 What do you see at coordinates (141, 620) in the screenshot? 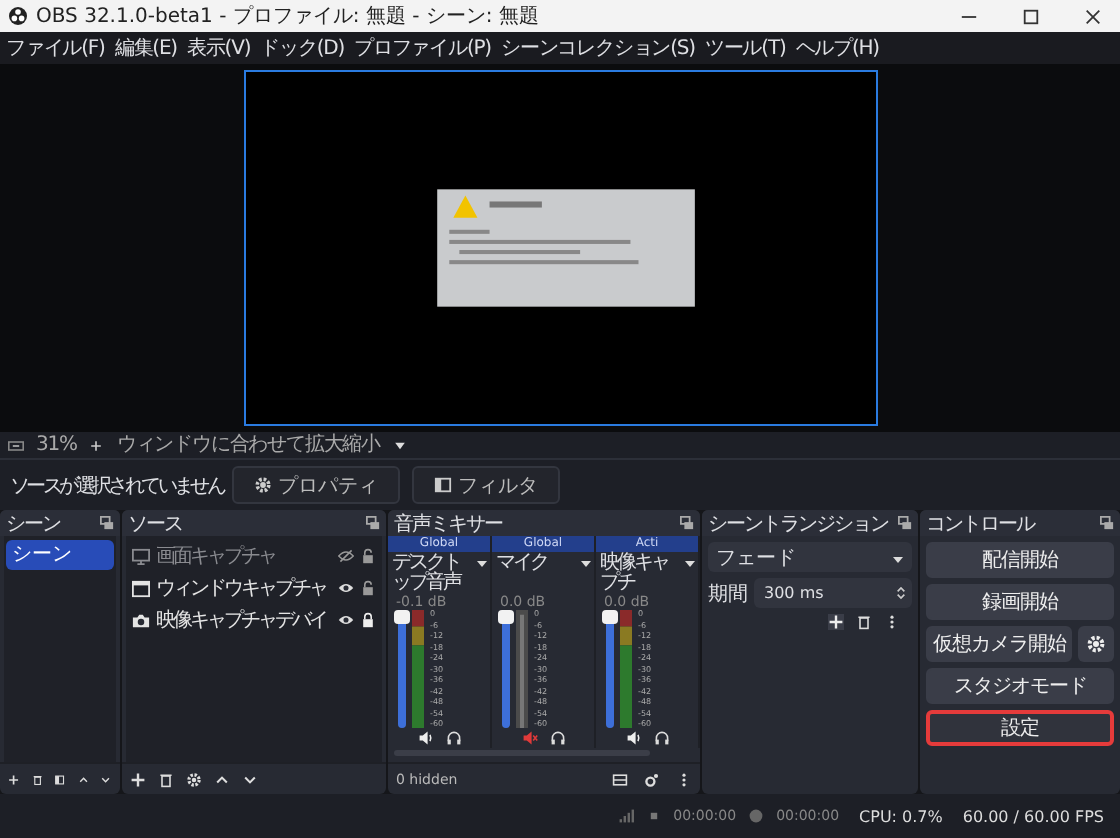
I see `camera-icon` at bounding box center [141, 620].